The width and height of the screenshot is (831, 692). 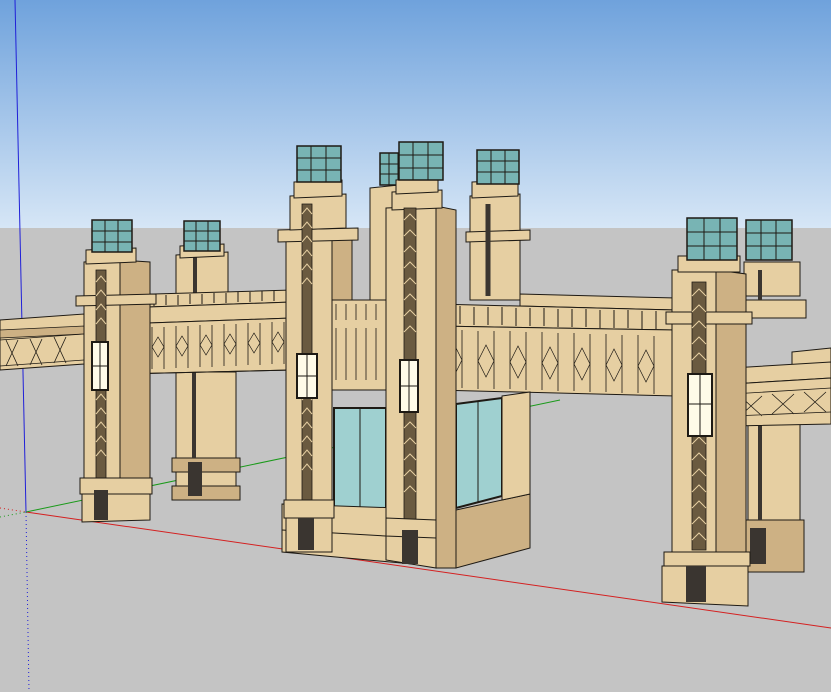 What do you see at coordinates (556, 345) in the screenshot?
I see `beam-right` at bounding box center [556, 345].